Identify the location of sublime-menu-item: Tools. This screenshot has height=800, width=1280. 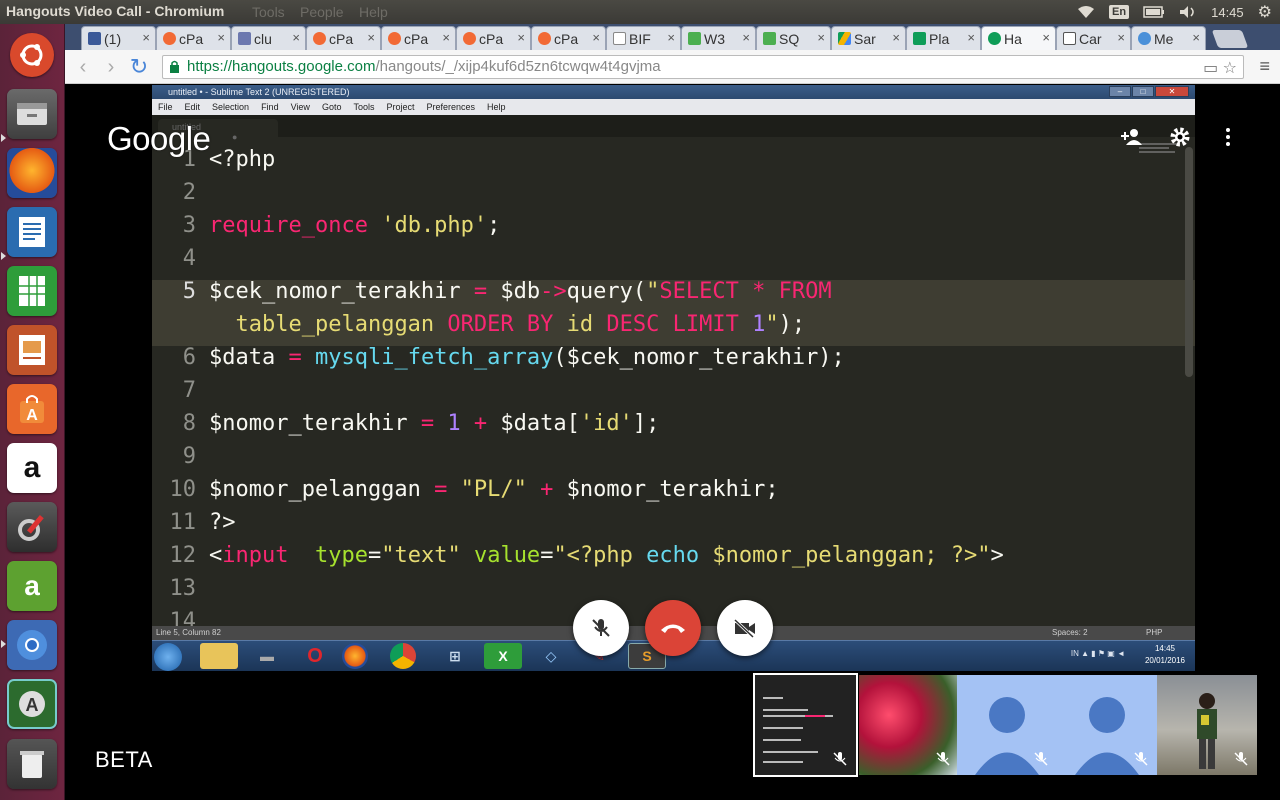
(364, 107).